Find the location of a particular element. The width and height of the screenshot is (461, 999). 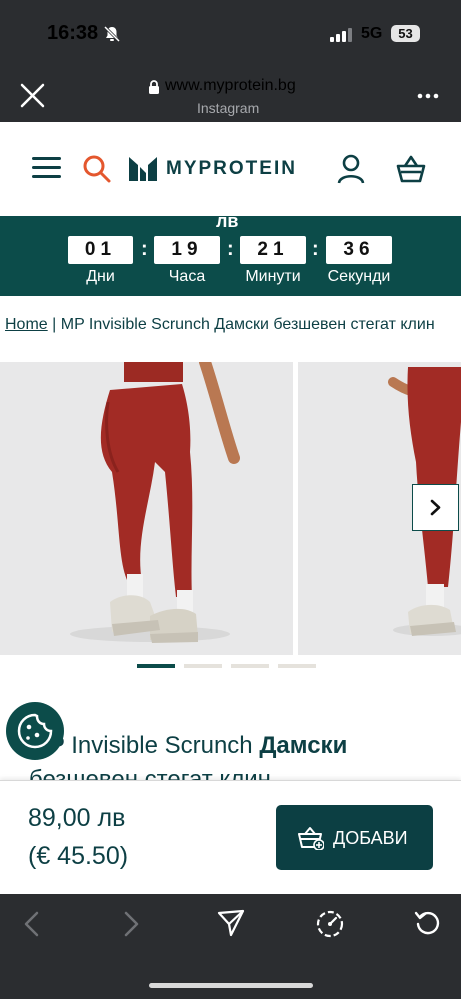

countdown-hours-value: 19 is located at coordinates (187, 250).